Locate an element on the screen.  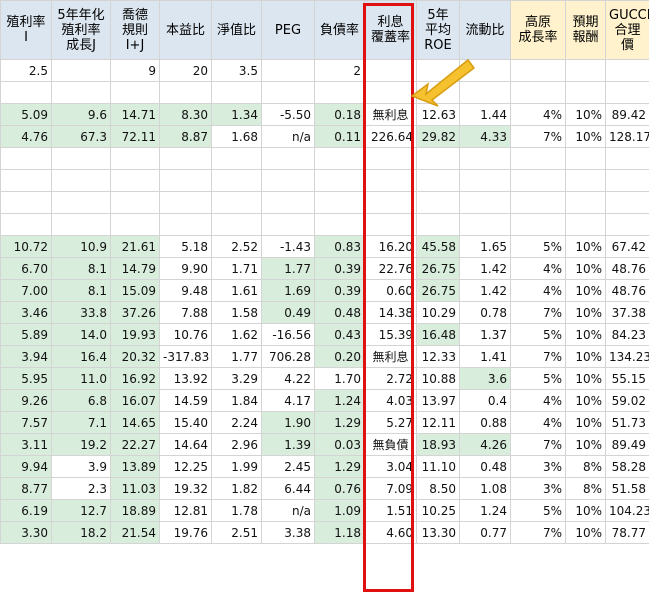
table-cell: 19.93 is located at coordinates (135, 334).